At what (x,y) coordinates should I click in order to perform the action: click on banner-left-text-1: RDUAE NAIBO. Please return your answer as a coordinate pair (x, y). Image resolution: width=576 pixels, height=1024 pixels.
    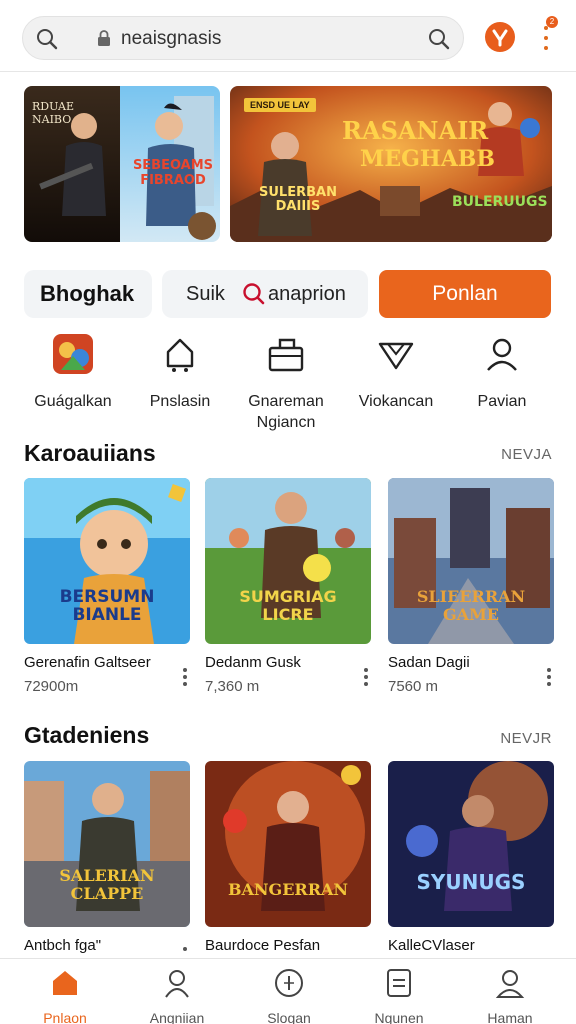
    Looking at the image, I should click on (53, 113).